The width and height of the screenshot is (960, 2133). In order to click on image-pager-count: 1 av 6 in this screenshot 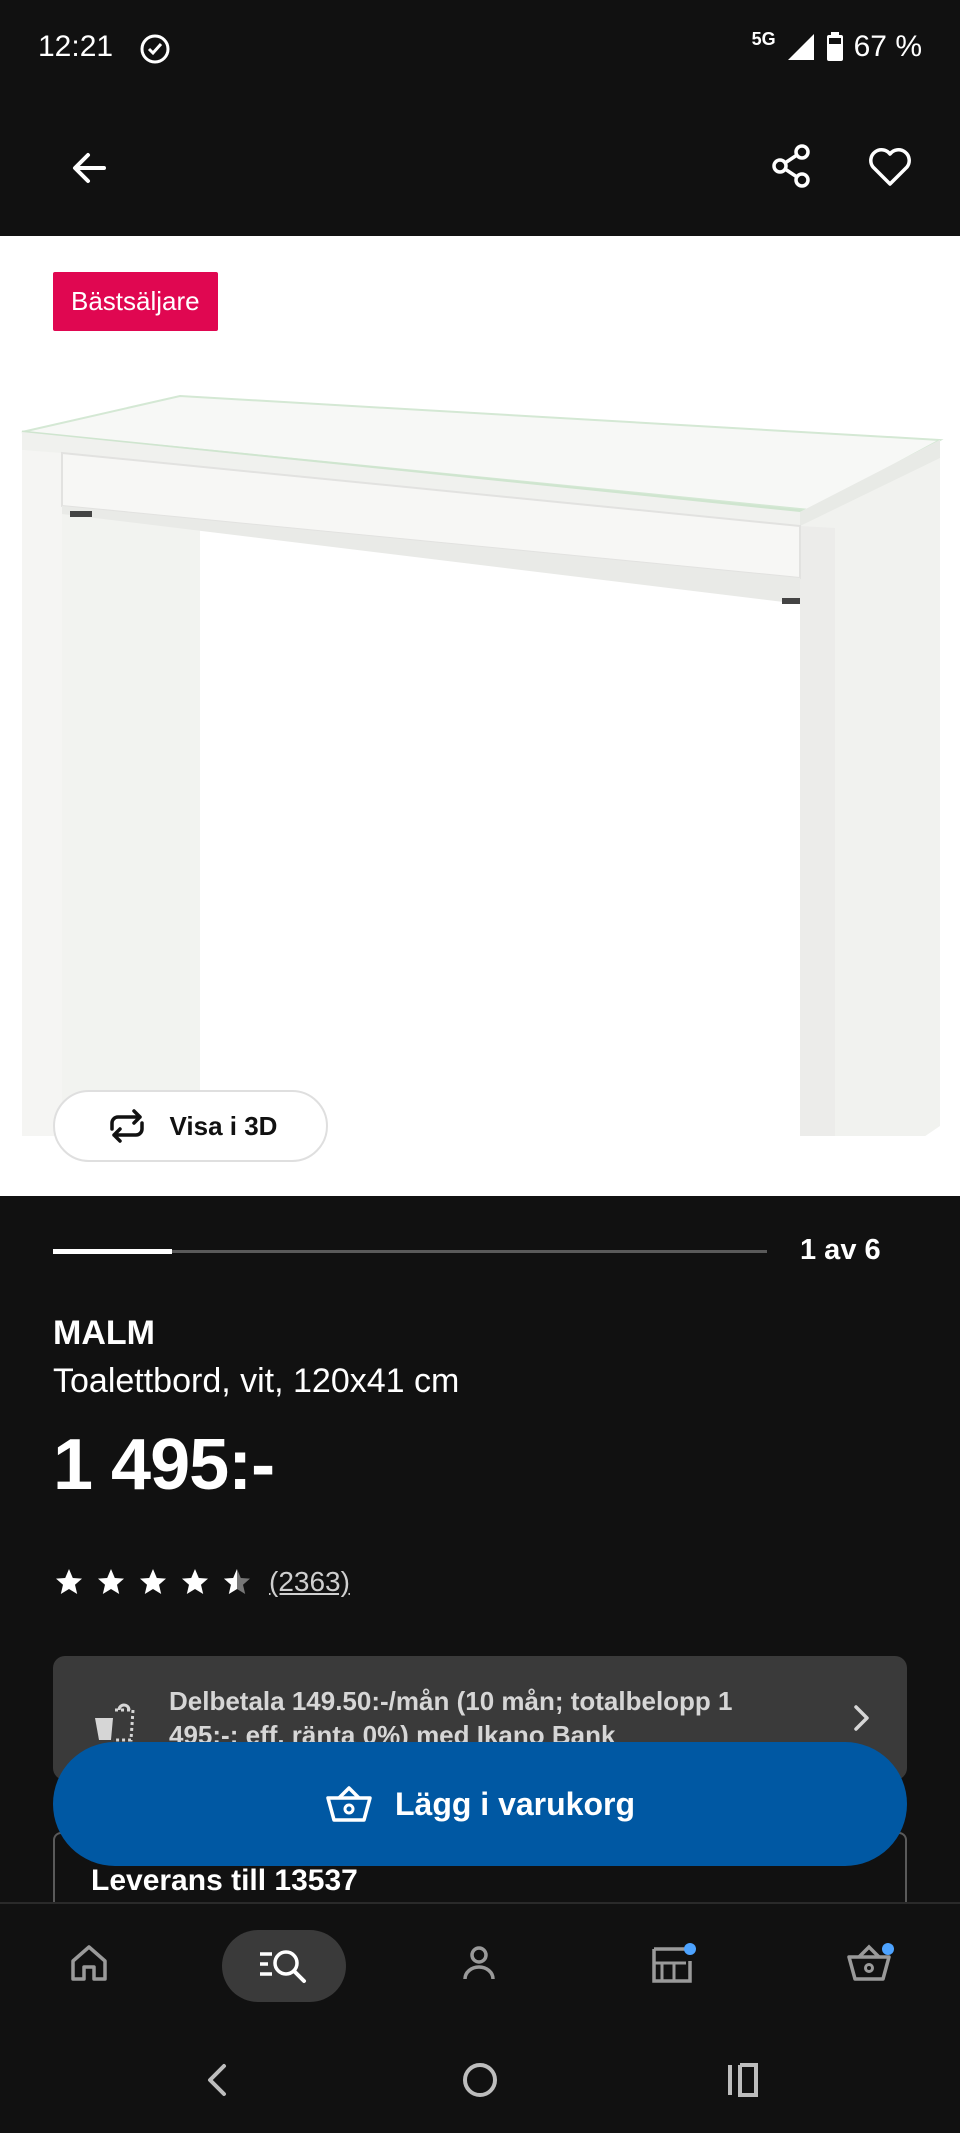, I will do `click(840, 1250)`.